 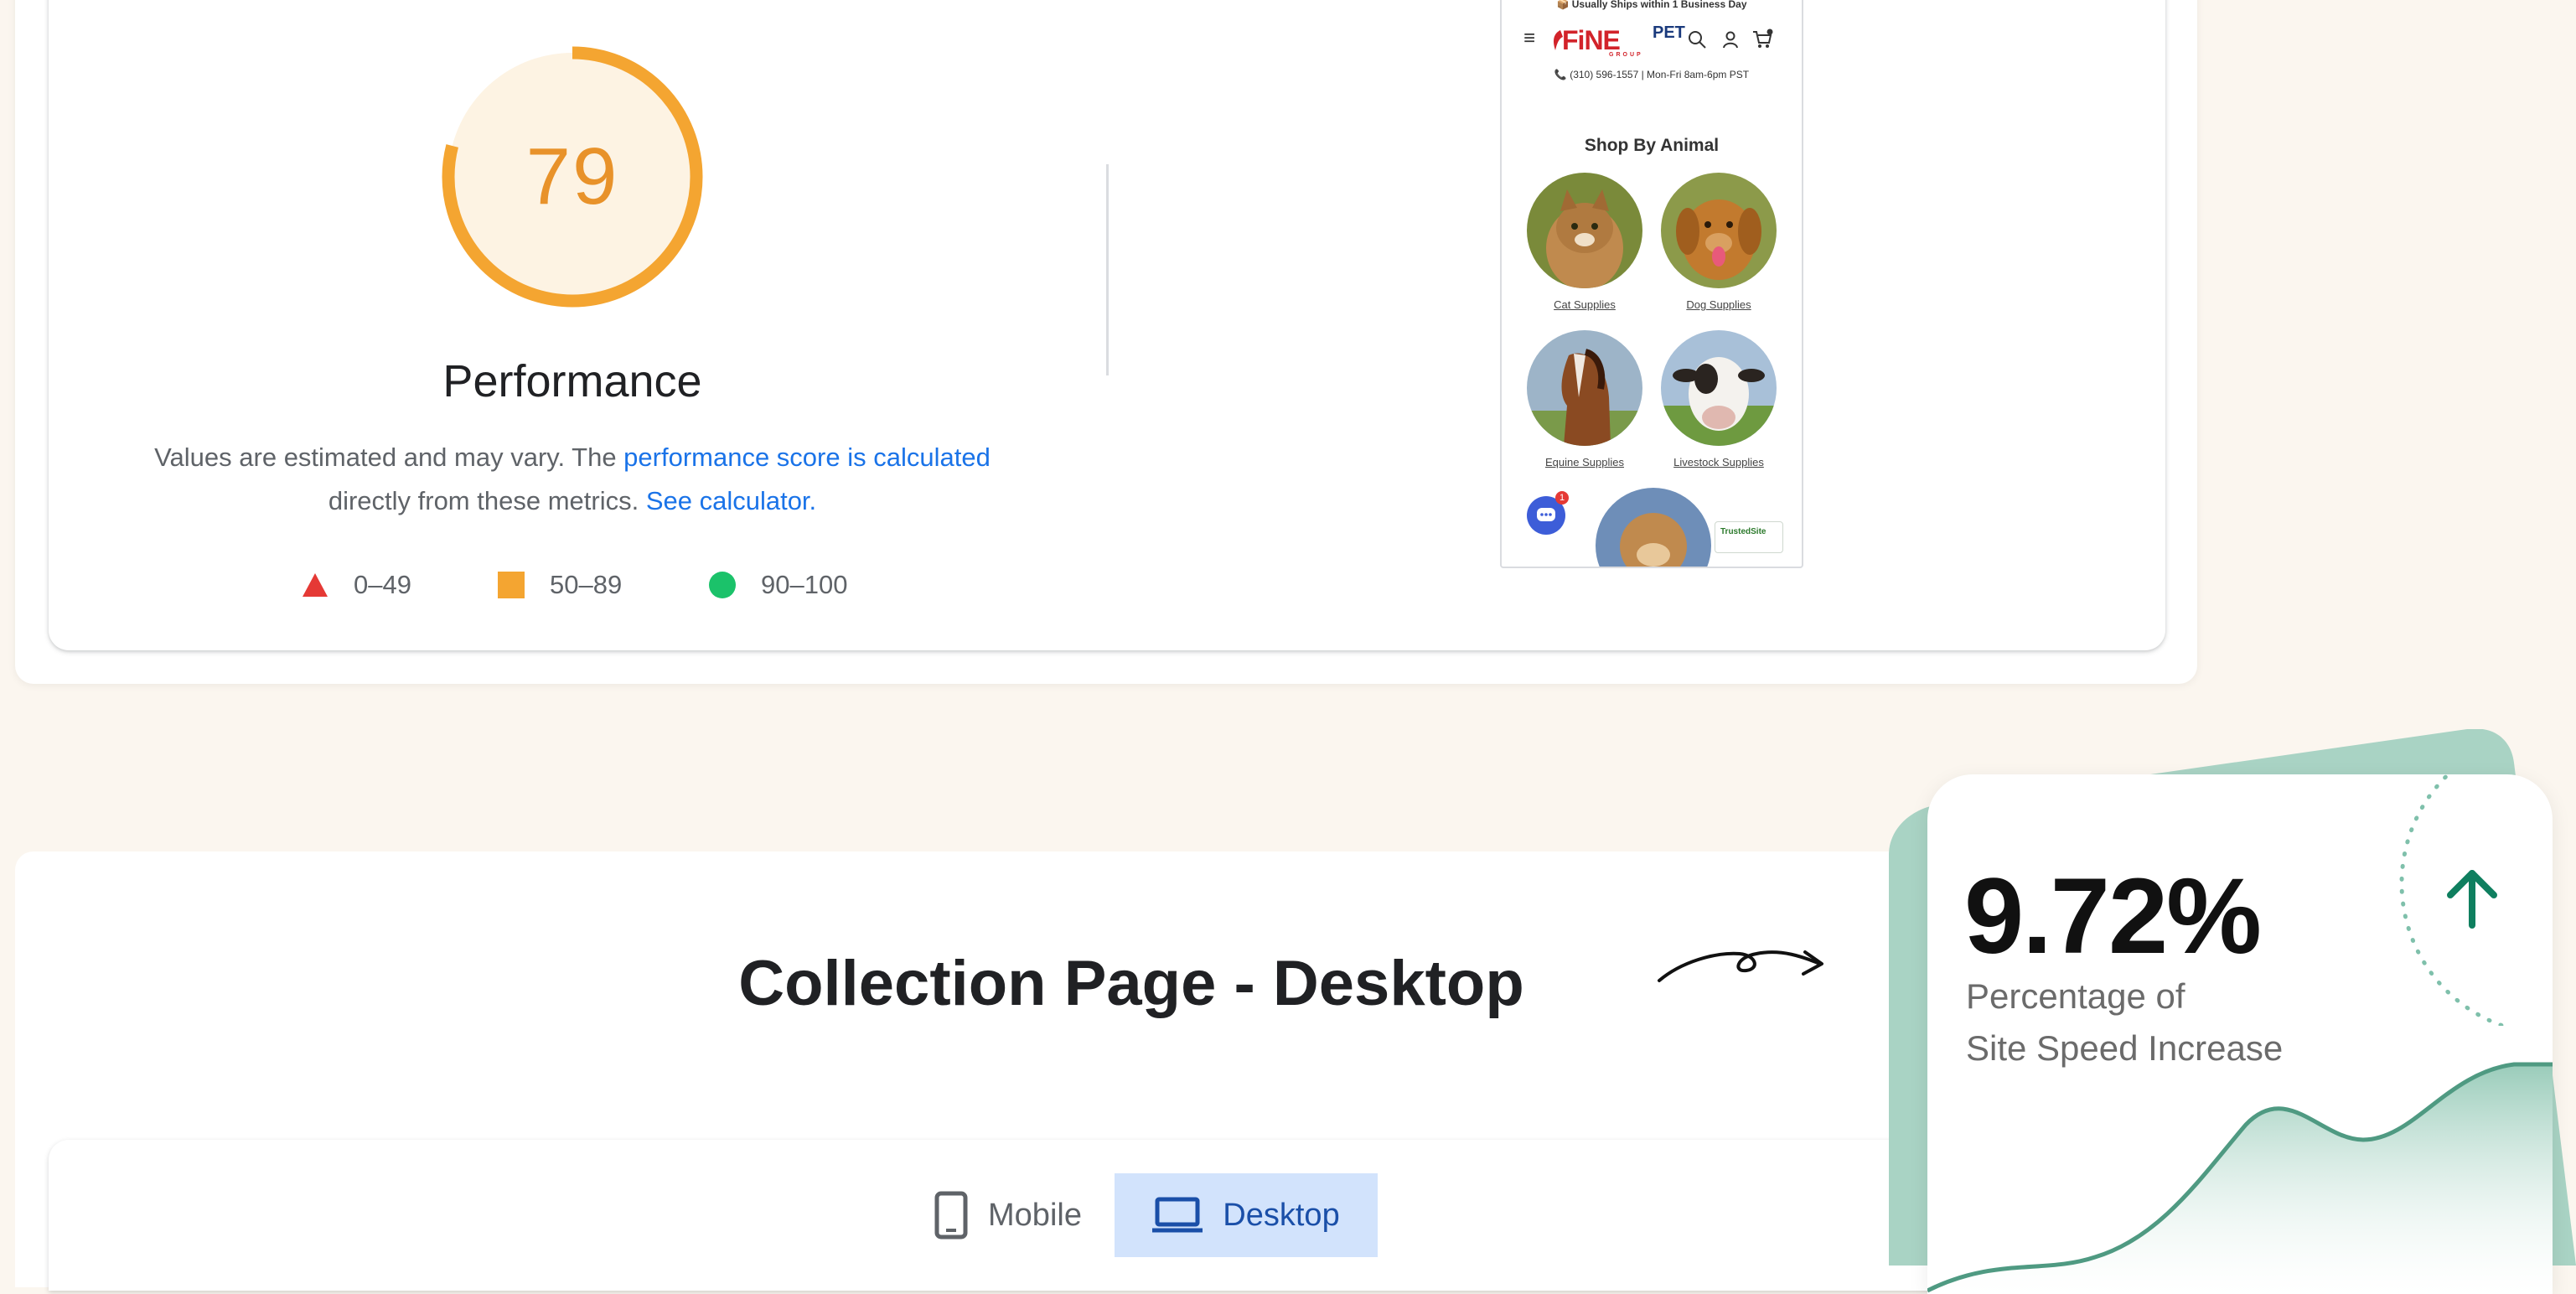 I want to click on account-icon, so click(x=1730, y=39).